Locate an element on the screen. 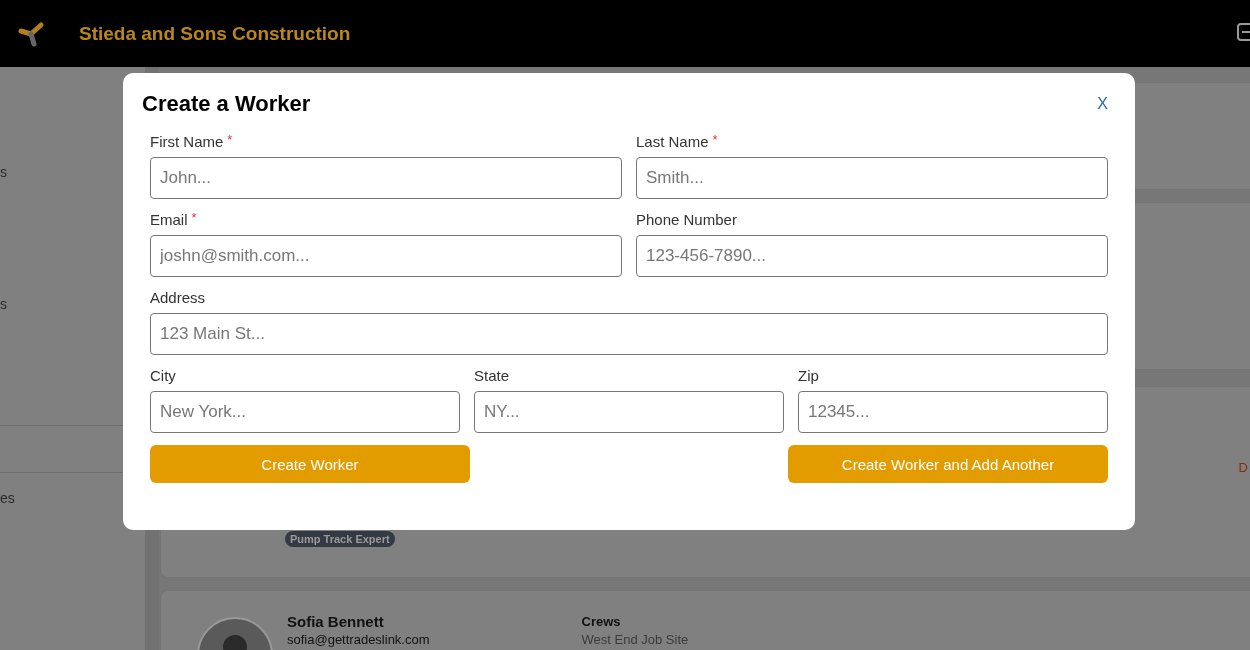 Image resolution: width=1250 pixels, height=650 pixels. field-label: Address is located at coordinates (178, 297).